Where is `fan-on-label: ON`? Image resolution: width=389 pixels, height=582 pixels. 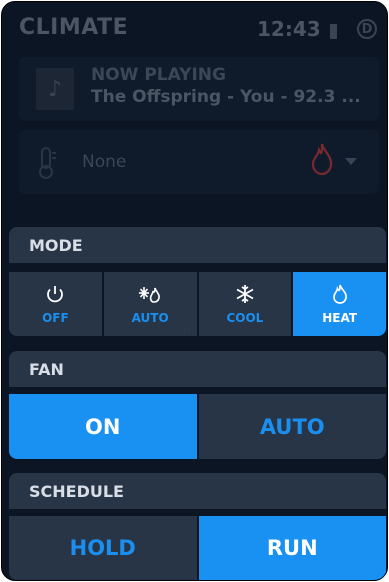
fan-on-label: ON is located at coordinates (103, 426).